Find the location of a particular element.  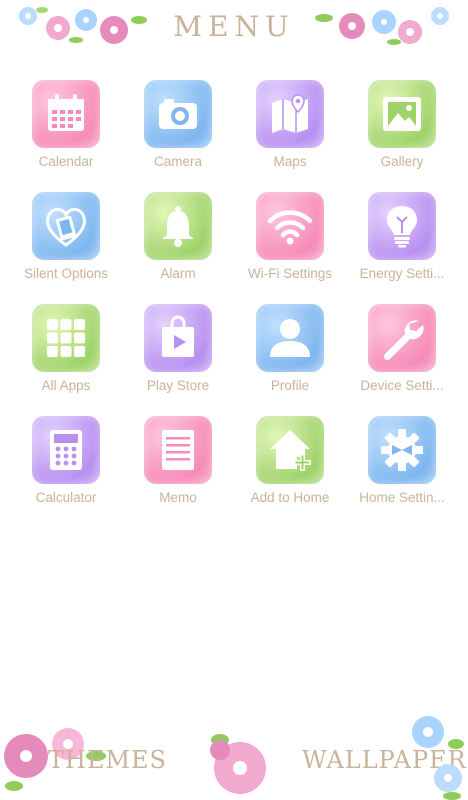

add-home-icon is located at coordinates (290, 450).